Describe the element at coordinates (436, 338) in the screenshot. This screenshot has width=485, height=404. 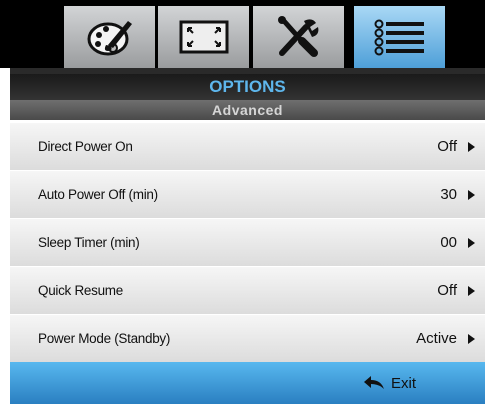
I see `menu-item-value: Active` at that location.